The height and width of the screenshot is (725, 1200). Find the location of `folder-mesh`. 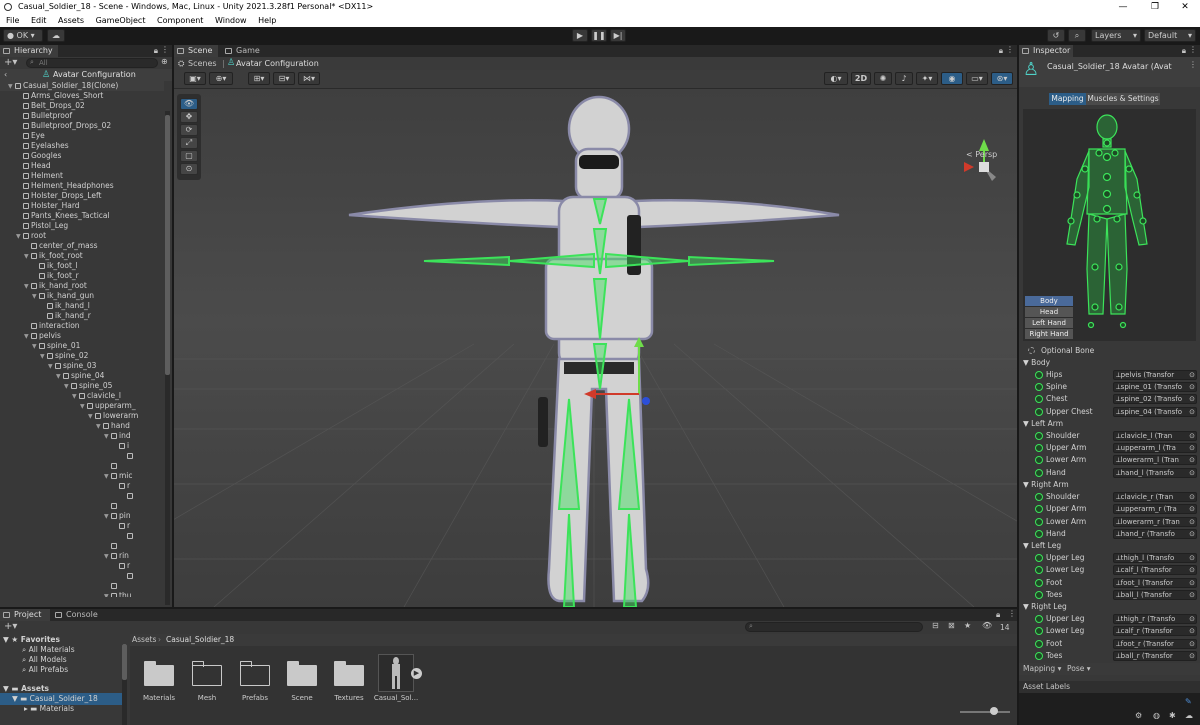

folder-mesh is located at coordinates (207, 673).